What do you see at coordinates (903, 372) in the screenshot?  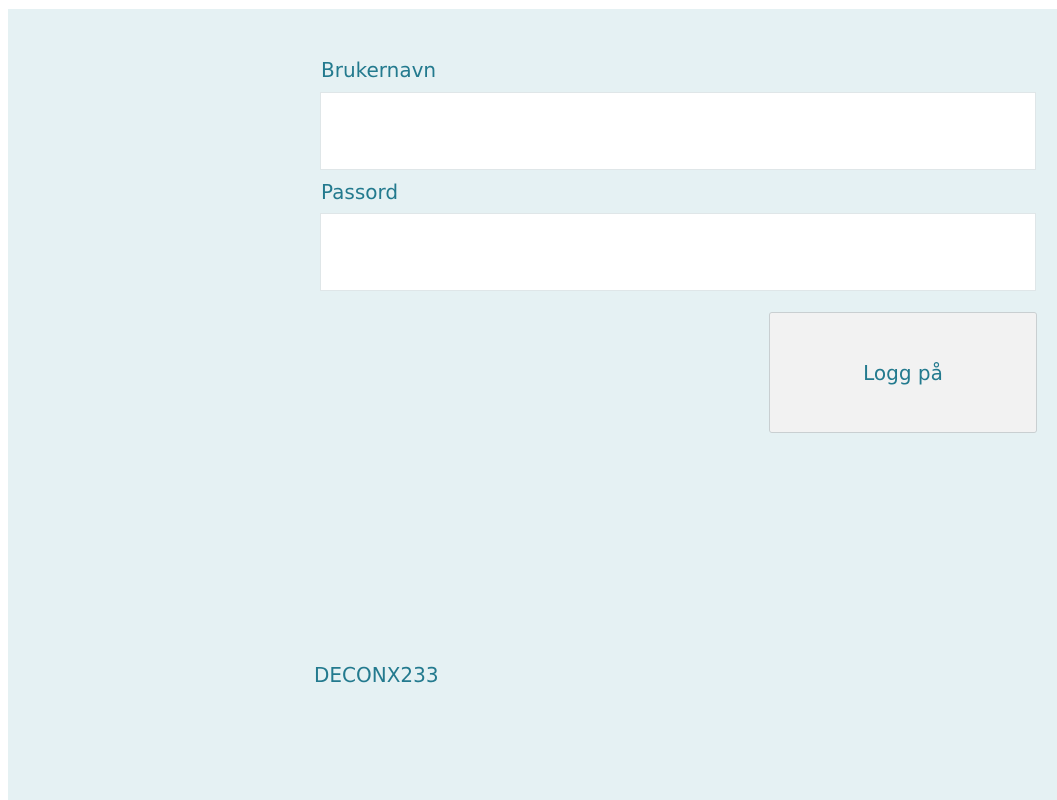 I see `login-button: Logg på` at bounding box center [903, 372].